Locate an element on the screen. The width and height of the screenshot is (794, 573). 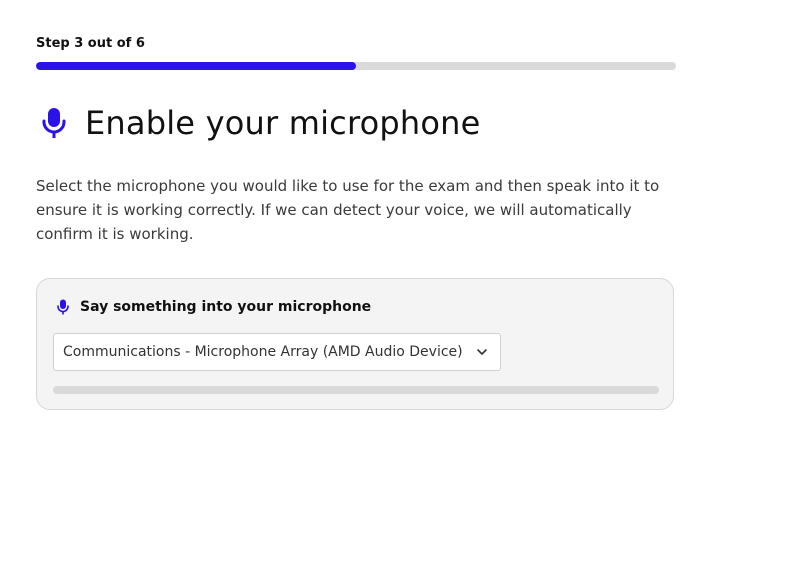
step-indicator-label: Step 3 out of 6 is located at coordinates (90, 43).